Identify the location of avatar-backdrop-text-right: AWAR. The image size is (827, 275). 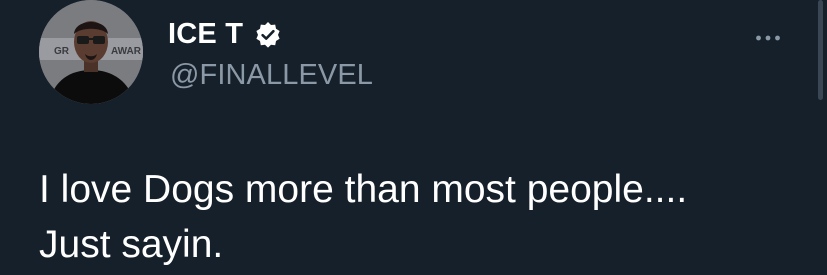
(126, 51).